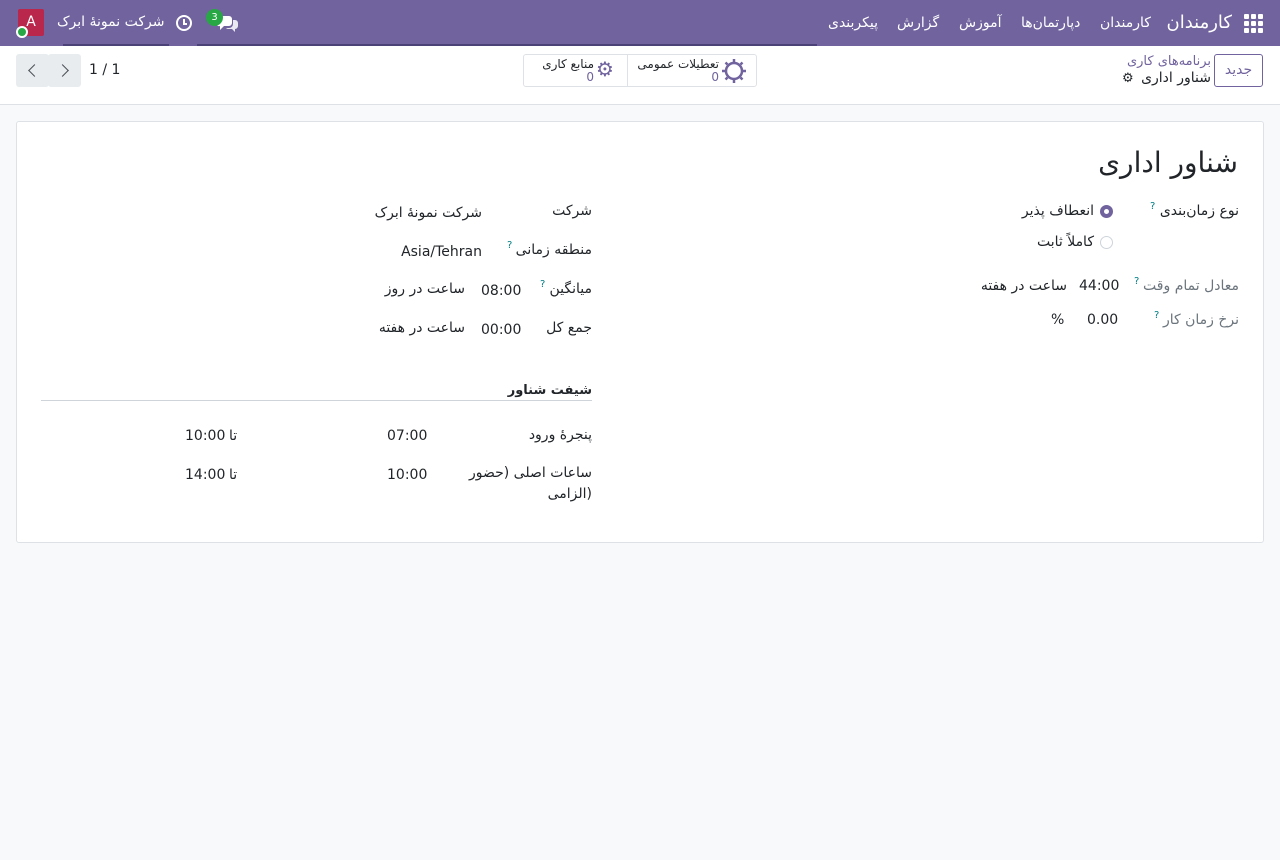 The width and height of the screenshot is (1280, 860). What do you see at coordinates (1128, 78) in the screenshot?
I see `gear-icon: ⚙` at bounding box center [1128, 78].